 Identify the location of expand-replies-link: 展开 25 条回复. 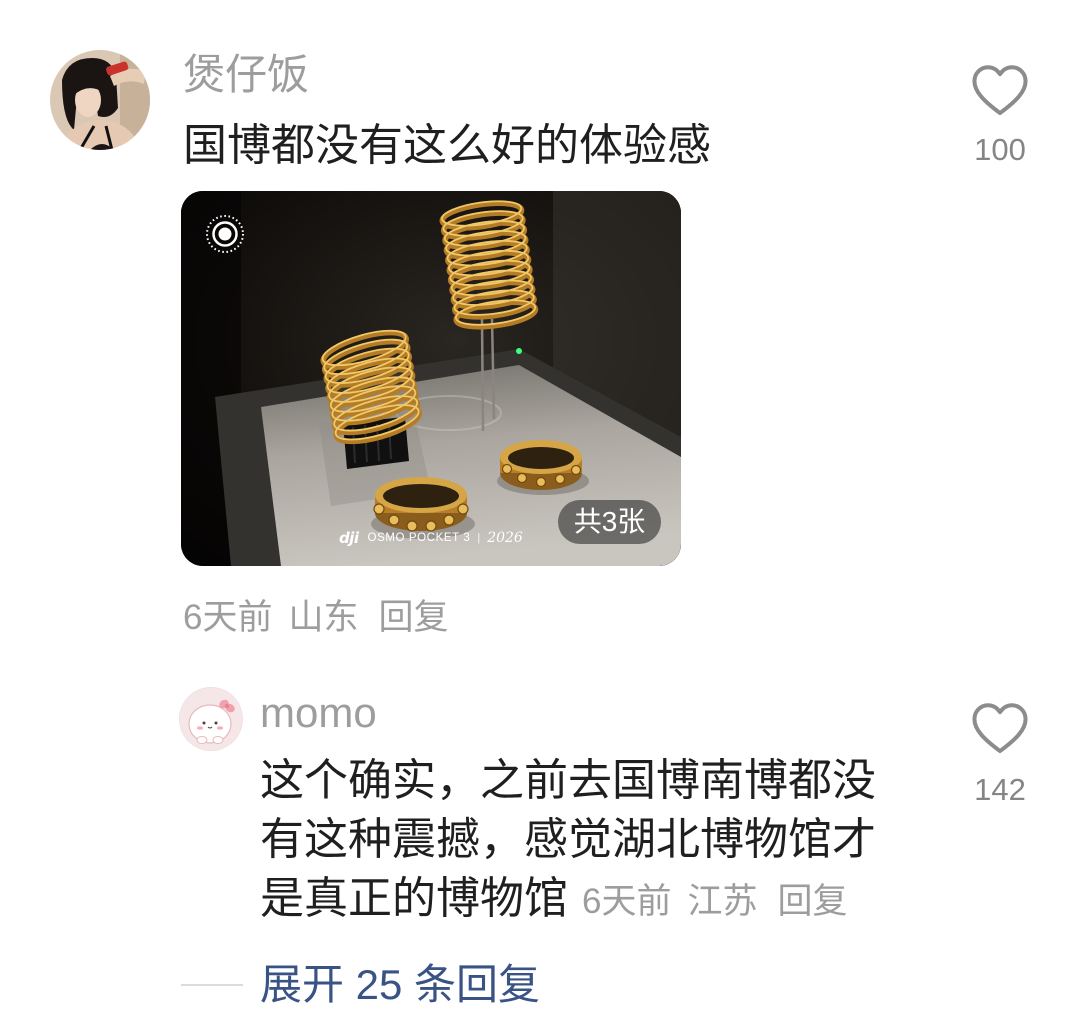
(400, 985).